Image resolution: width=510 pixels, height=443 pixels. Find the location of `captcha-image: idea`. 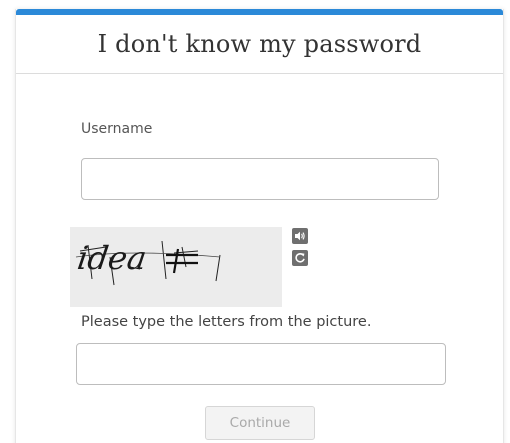

captcha-image: idea is located at coordinates (176, 267).